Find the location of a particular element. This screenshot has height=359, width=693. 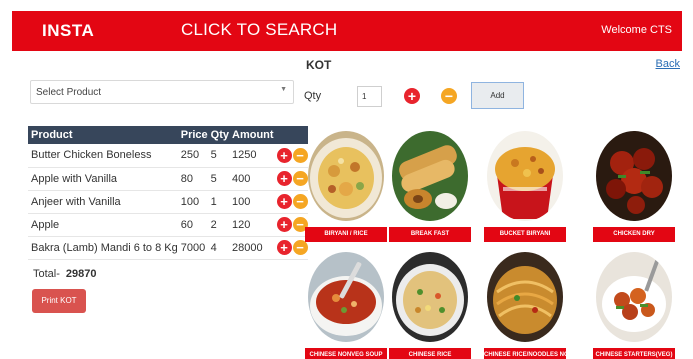

dropdown-arrow-icon: ▼ is located at coordinates (283, 89).